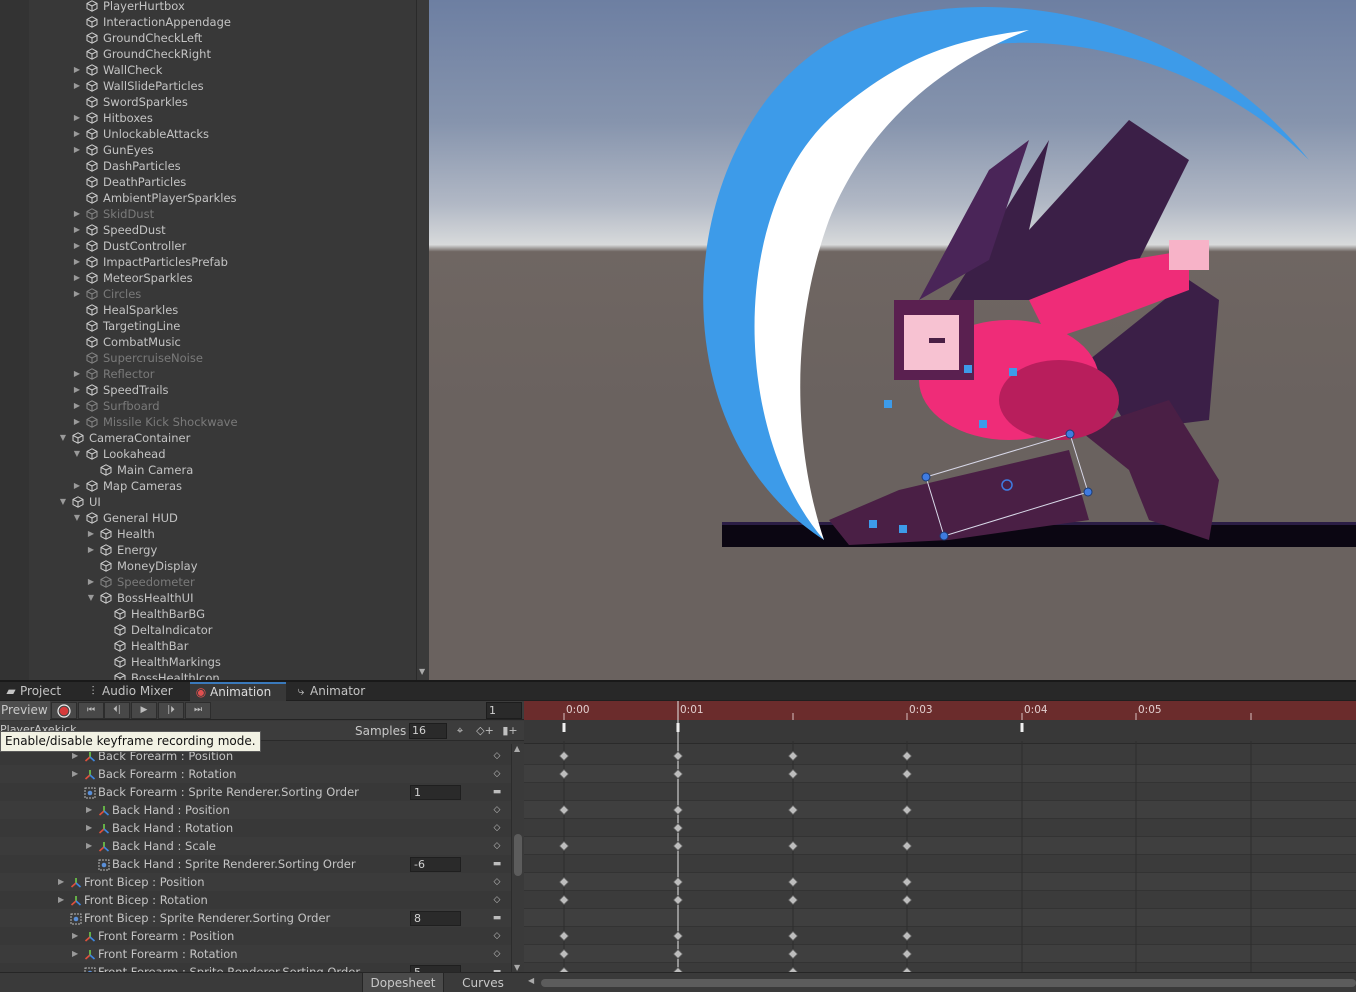  Describe the element at coordinates (208, 22) in the screenshot. I see `hierarchy-item: InteractionAppendage` at that location.